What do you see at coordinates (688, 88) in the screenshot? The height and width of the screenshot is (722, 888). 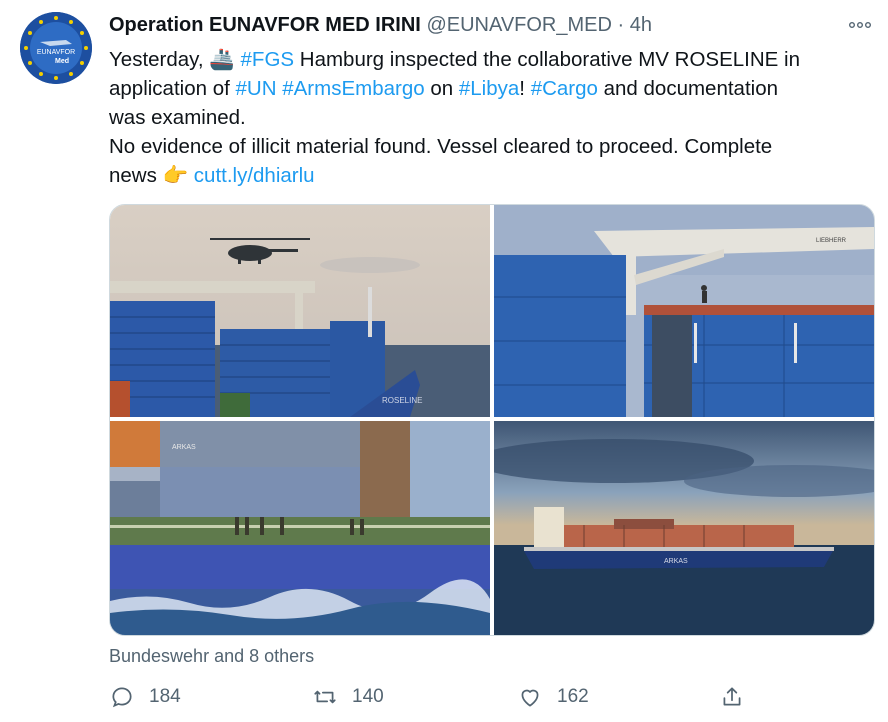 I see `text-segment: and documentation` at bounding box center [688, 88].